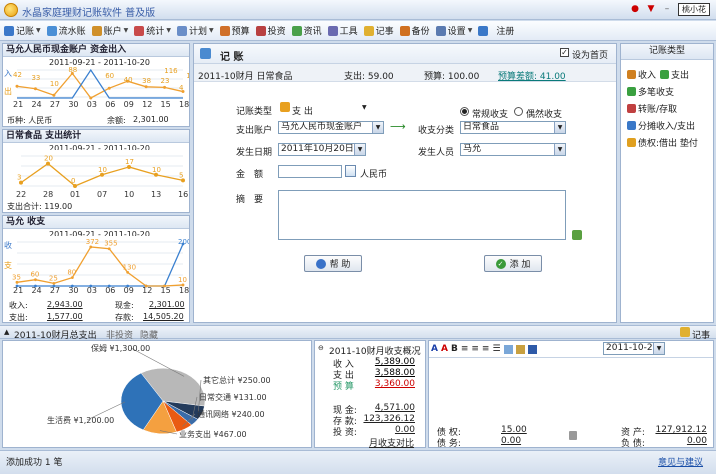 Image resolution: width=716 pixels, height=474 pixels. Describe the element at coordinates (72, 70) in the screenshot. I see `data-label: 88` at that location.